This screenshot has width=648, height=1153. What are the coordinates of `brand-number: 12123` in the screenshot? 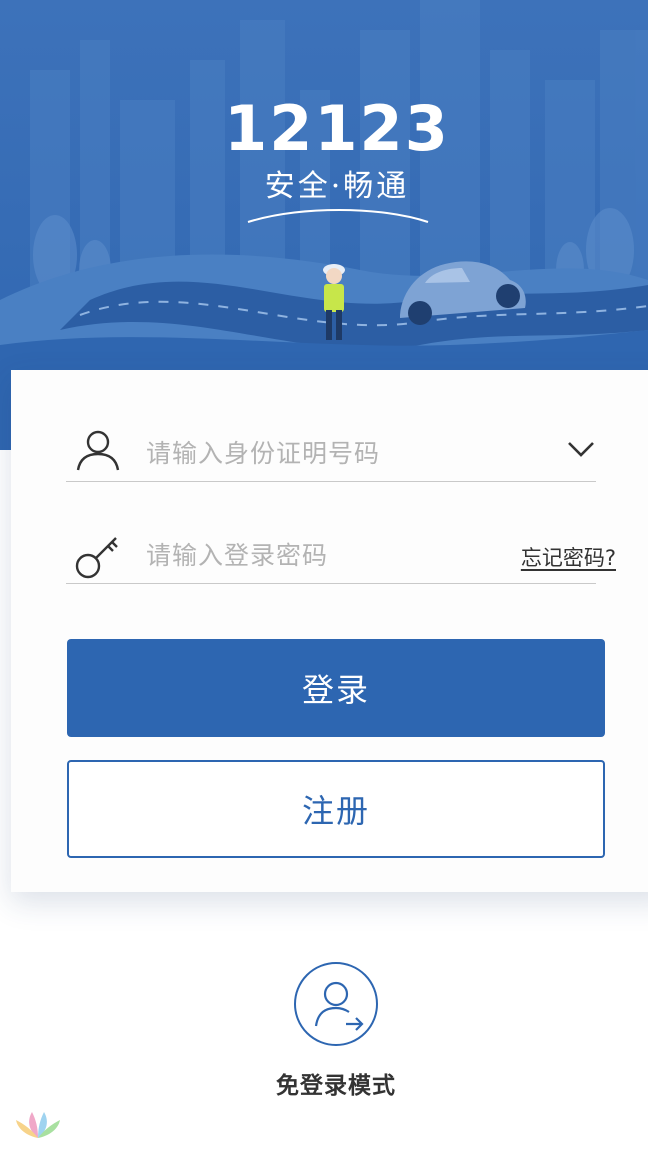 It's located at (337, 128).